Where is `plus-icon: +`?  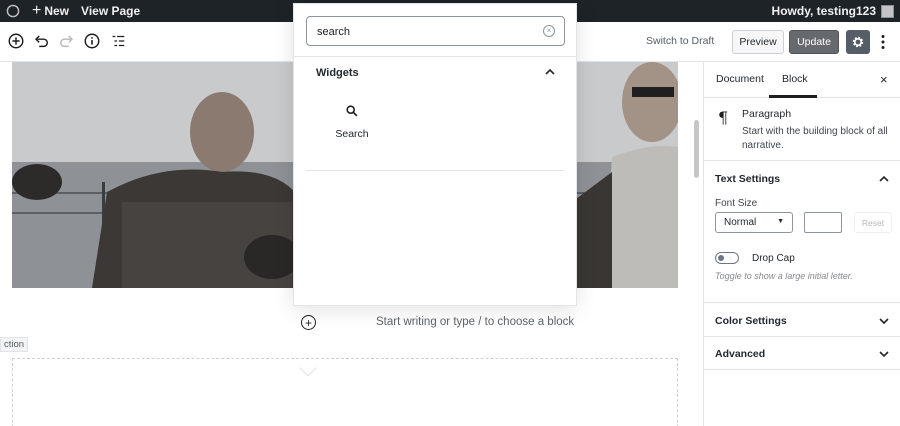 plus-icon: + is located at coordinates (37, 10).